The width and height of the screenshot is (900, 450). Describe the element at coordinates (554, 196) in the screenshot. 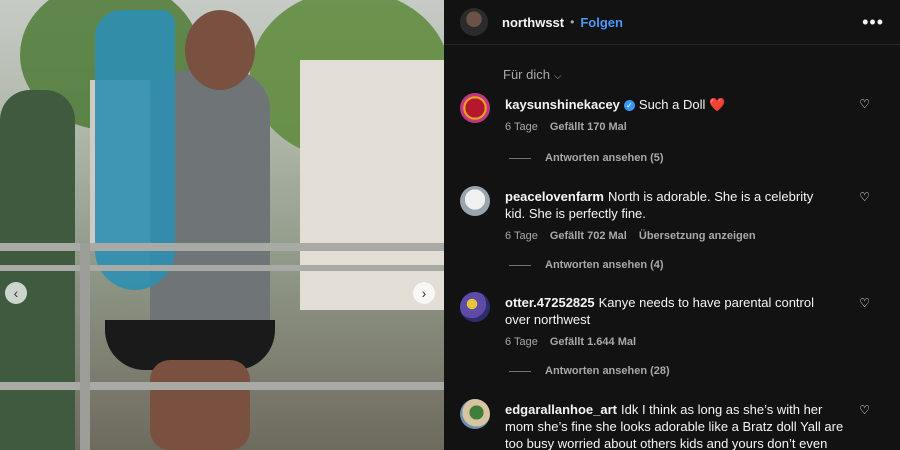

I see `commenter-username: peacelovenfarm` at that location.